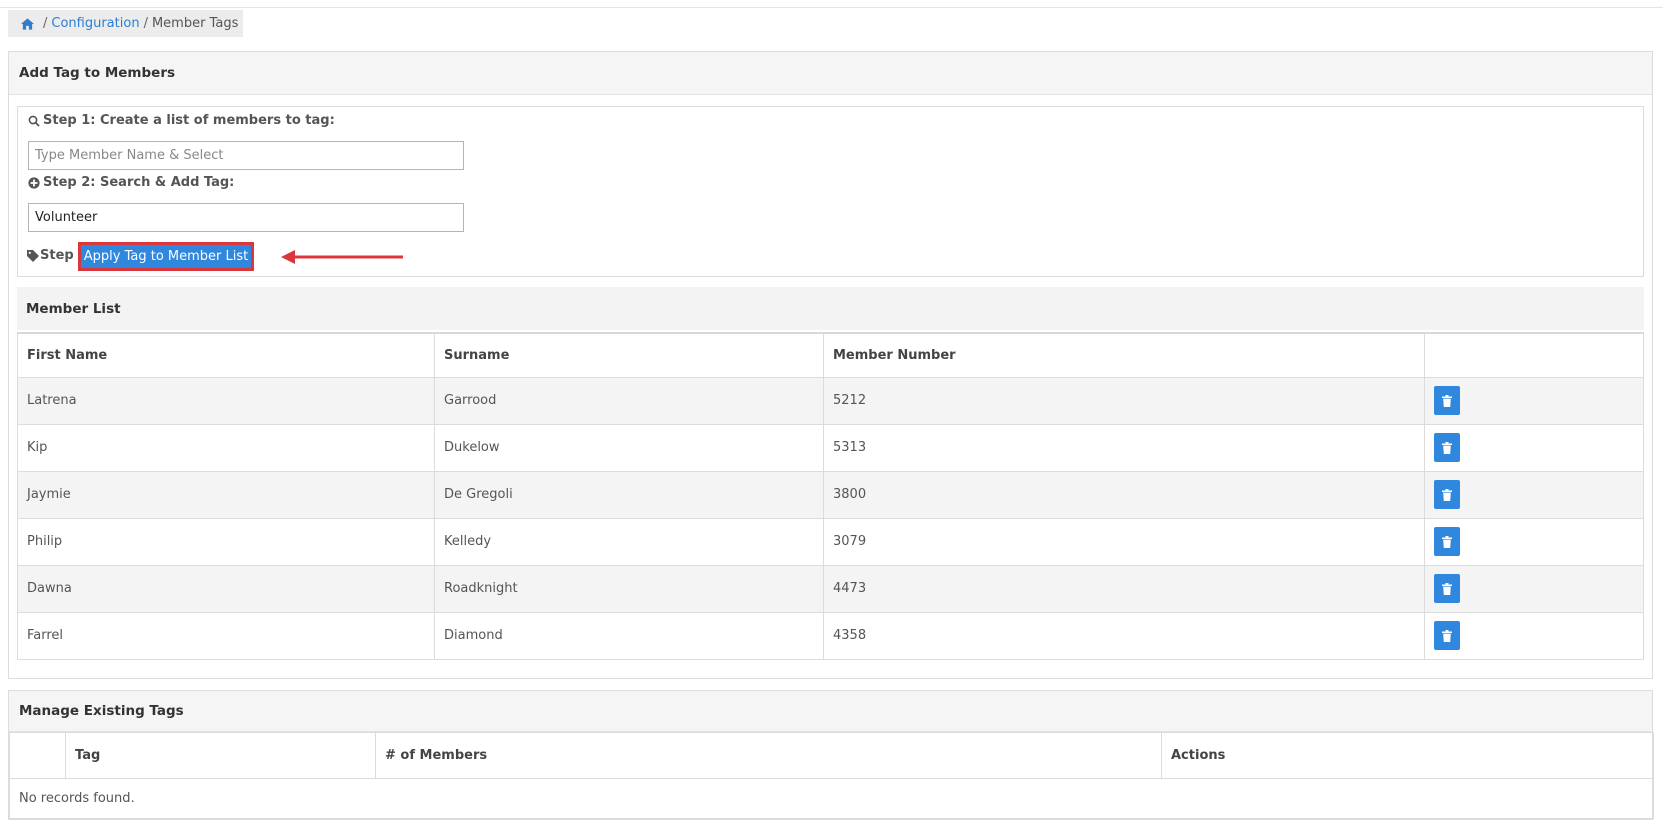 Image resolution: width=1663 pixels, height=827 pixels. What do you see at coordinates (226, 494) in the screenshot?
I see `cell-first-name: Jaymie` at bounding box center [226, 494].